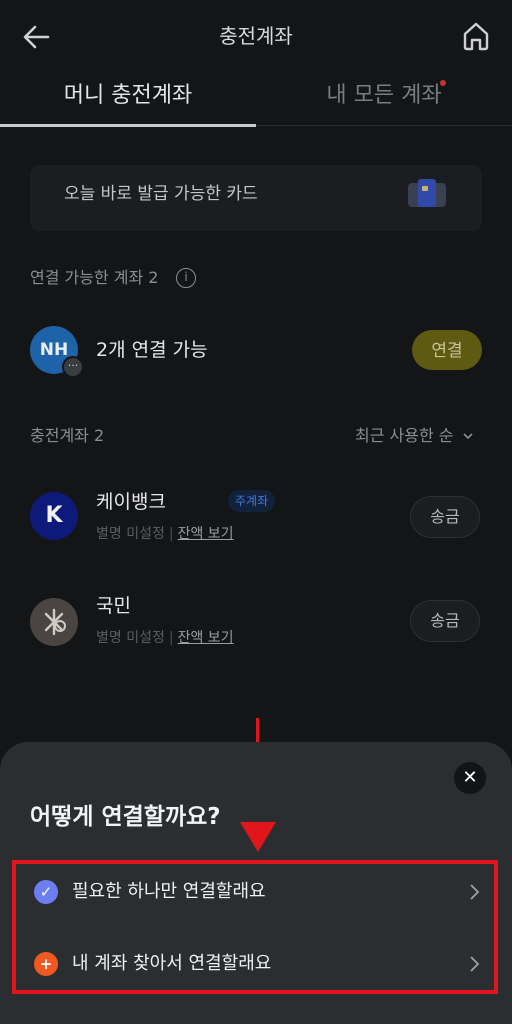 Image resolution: width=512 pixels, height=1024 pixels. Describe the element at coordinates (468, 436) in the screenshot. I see `chevron-down-icon` at that location.